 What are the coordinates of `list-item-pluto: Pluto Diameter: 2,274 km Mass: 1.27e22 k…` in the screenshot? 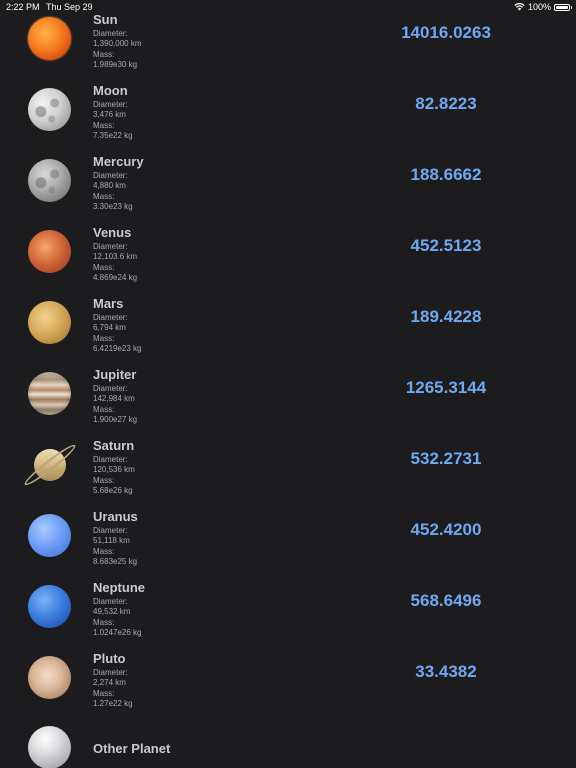 It's located at (288, 686).